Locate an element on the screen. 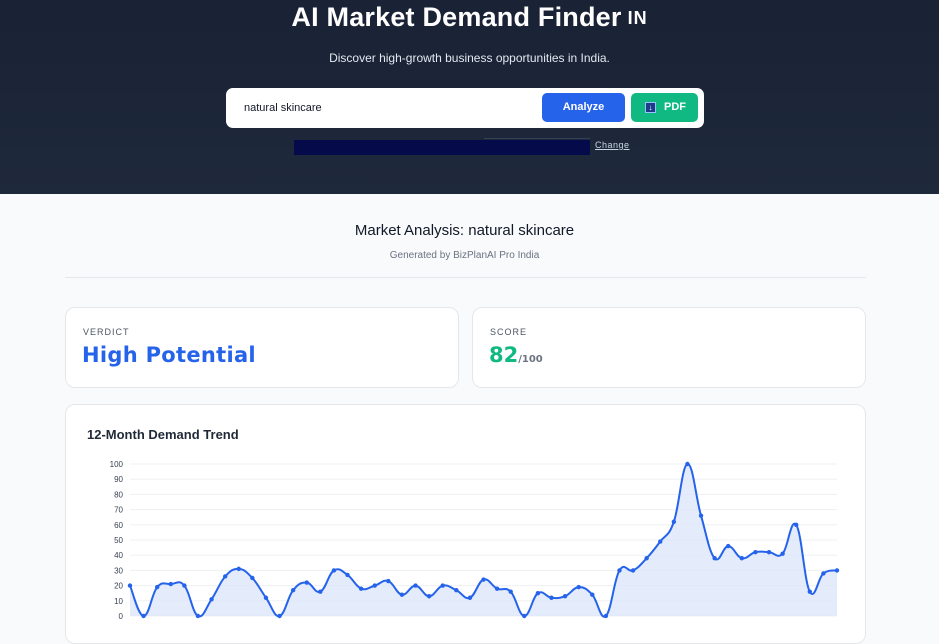 The width and height of the screenshot is (939, 644). masked-key-bar is located at coordinates (442, 147).